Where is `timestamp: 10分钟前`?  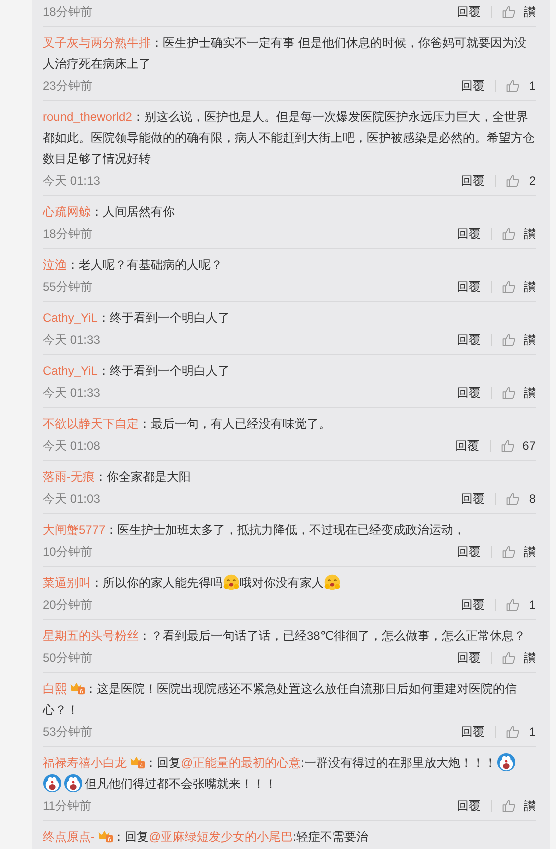
timestamp: 10分钟前 is located at coordinates (67, 552).